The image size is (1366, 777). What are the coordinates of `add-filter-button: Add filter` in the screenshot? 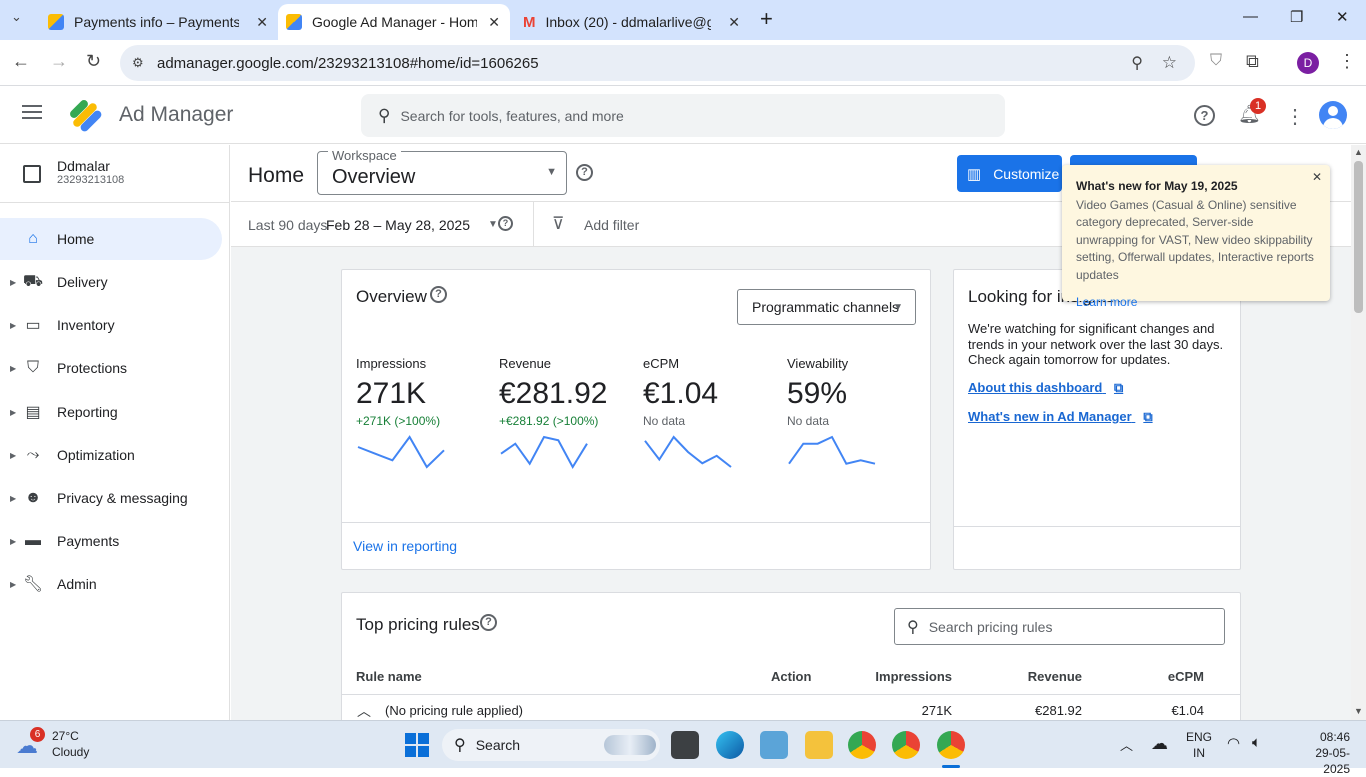 It's located at (611, 225).